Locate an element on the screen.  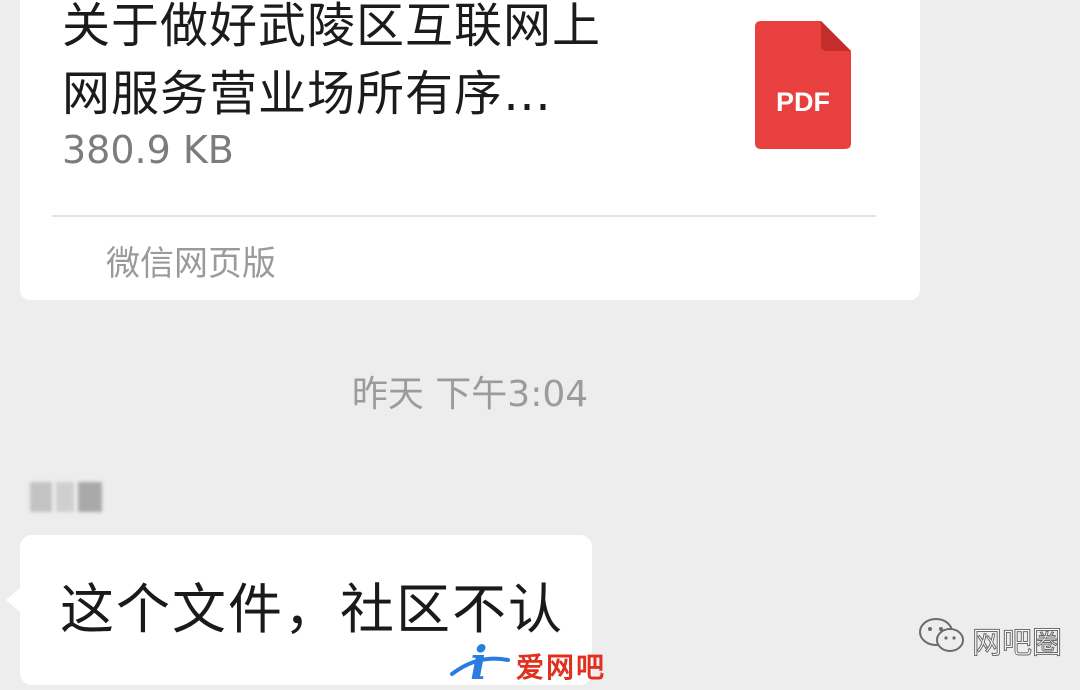
file-title-line-1: 关于做好武陵区互联网上 is located at coordinates (332, 27).